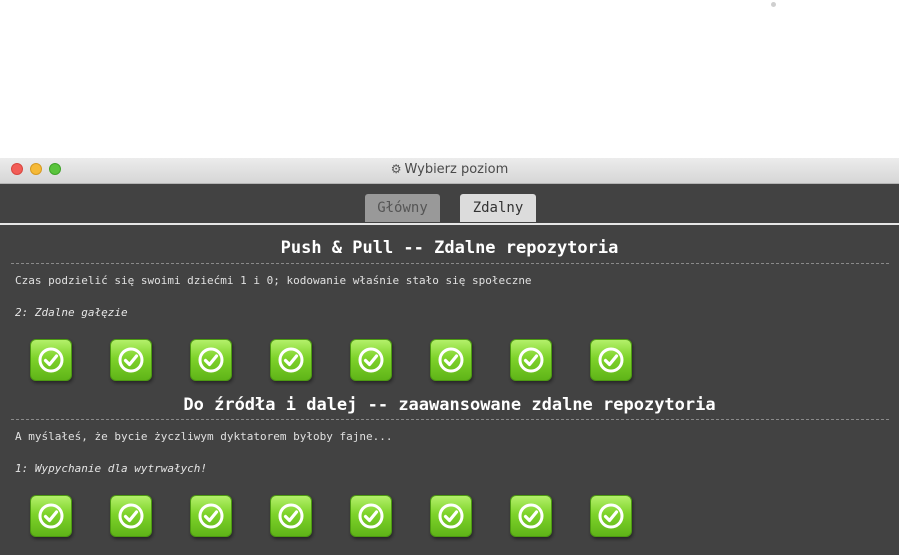 Image resolution: width=899 pixels, height=555 pixels. Describe the element at coordinates (773, 4) in the screenshot. I see `decorative-dot` at that location.